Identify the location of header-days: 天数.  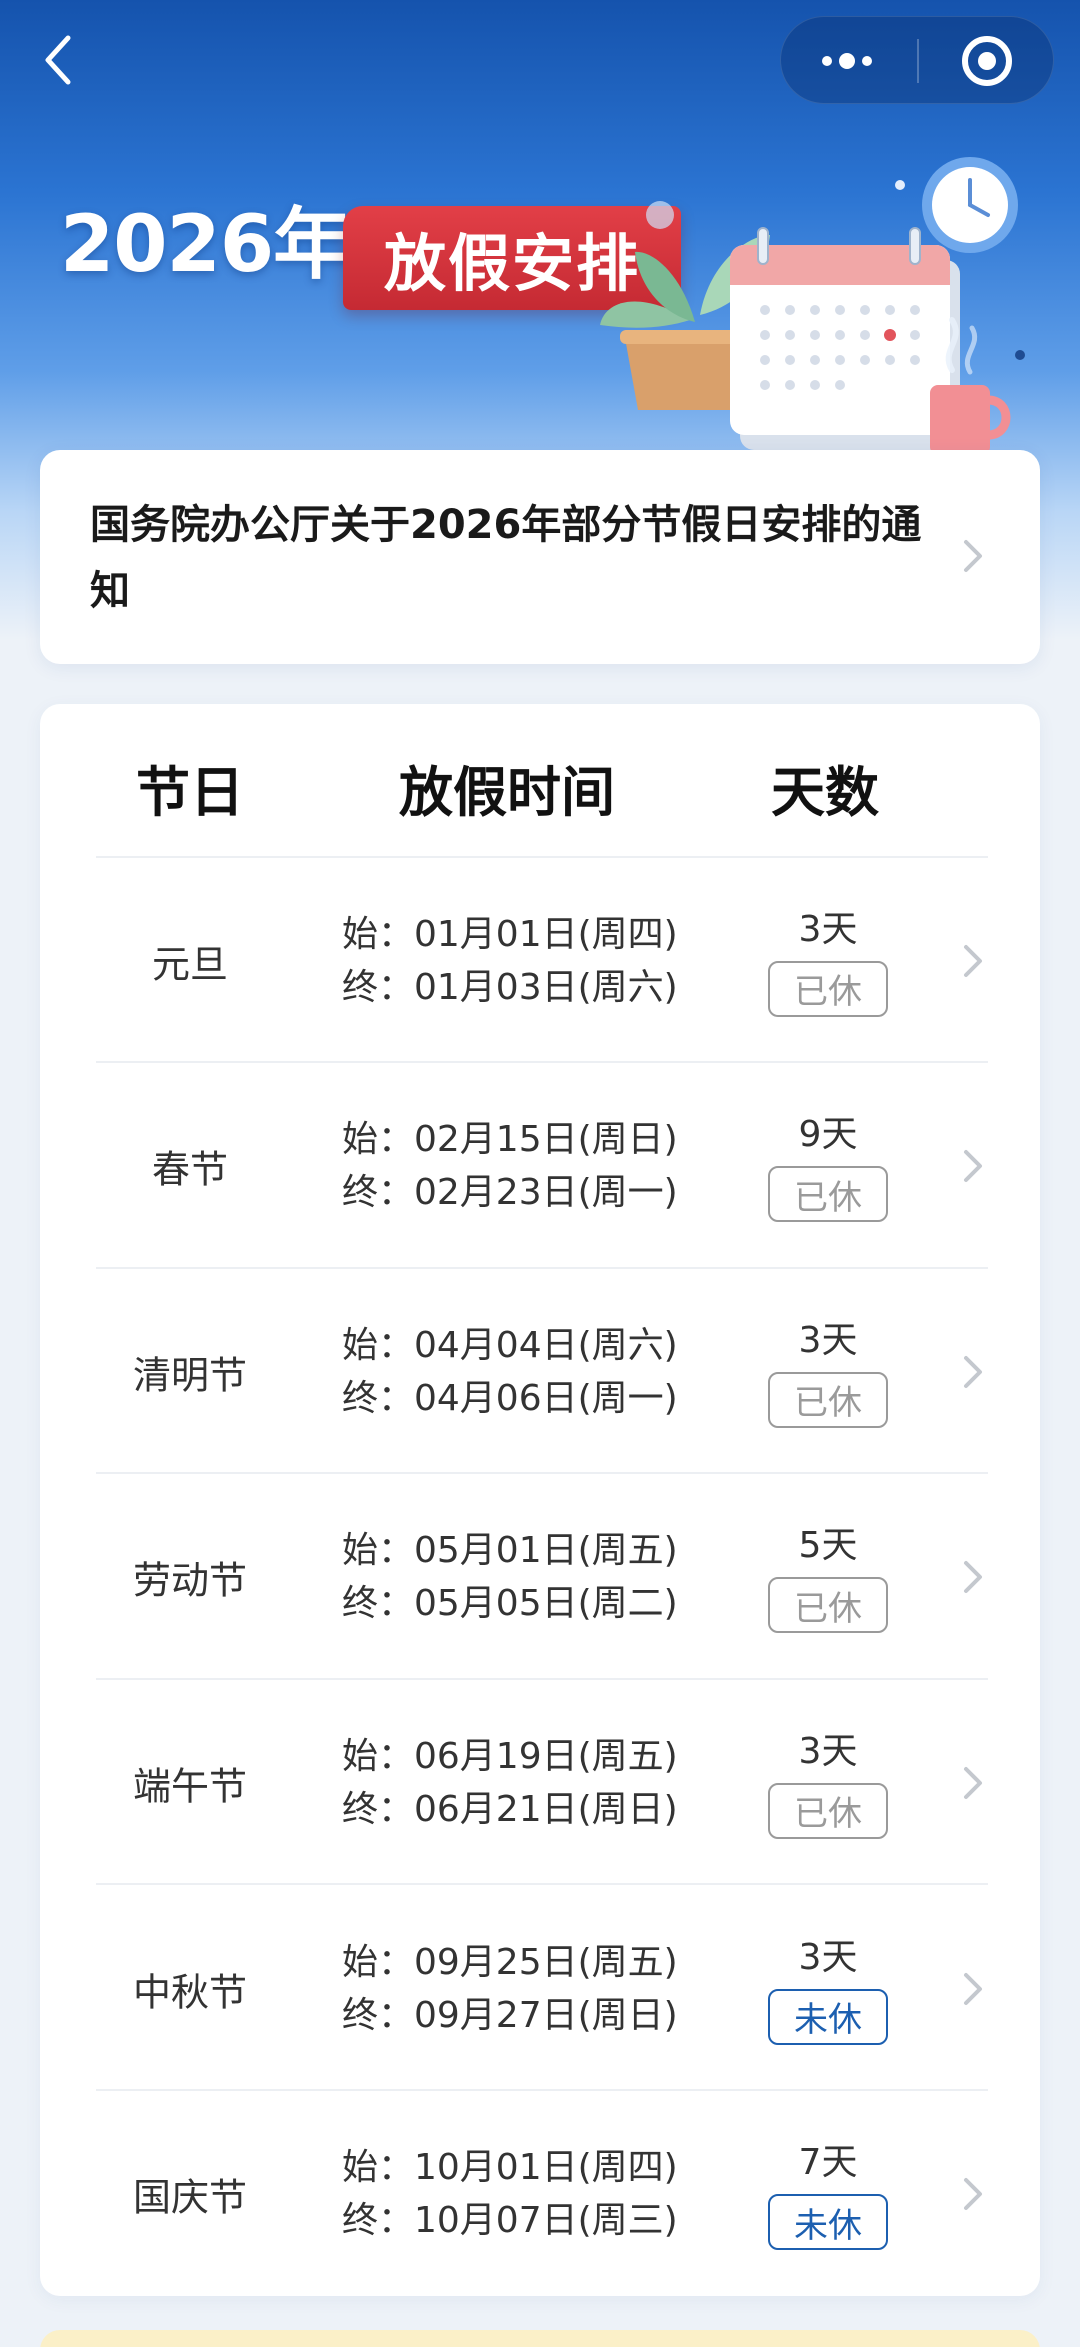
(825, 792).